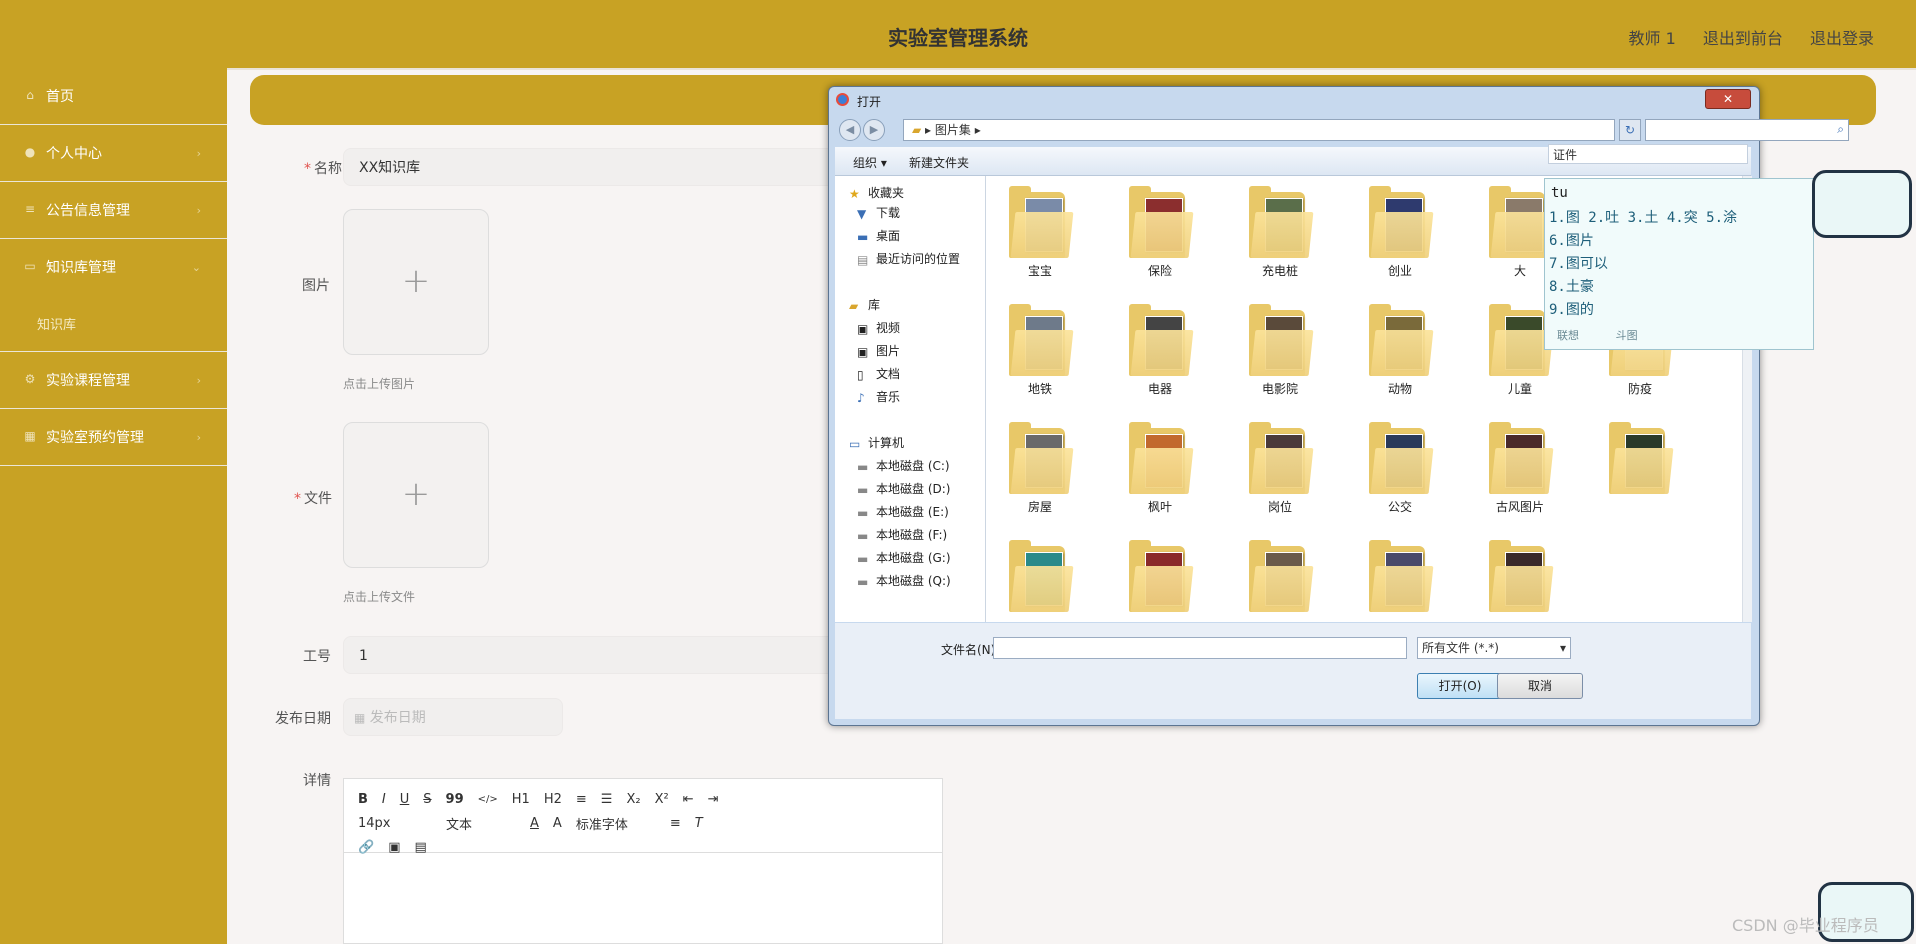 The height and width of the screenshot is (944, 1916). Describe the element at coordinates (878, 235) in the screenshot. I see `nav-desktop: ▬ 桌面` at that location.